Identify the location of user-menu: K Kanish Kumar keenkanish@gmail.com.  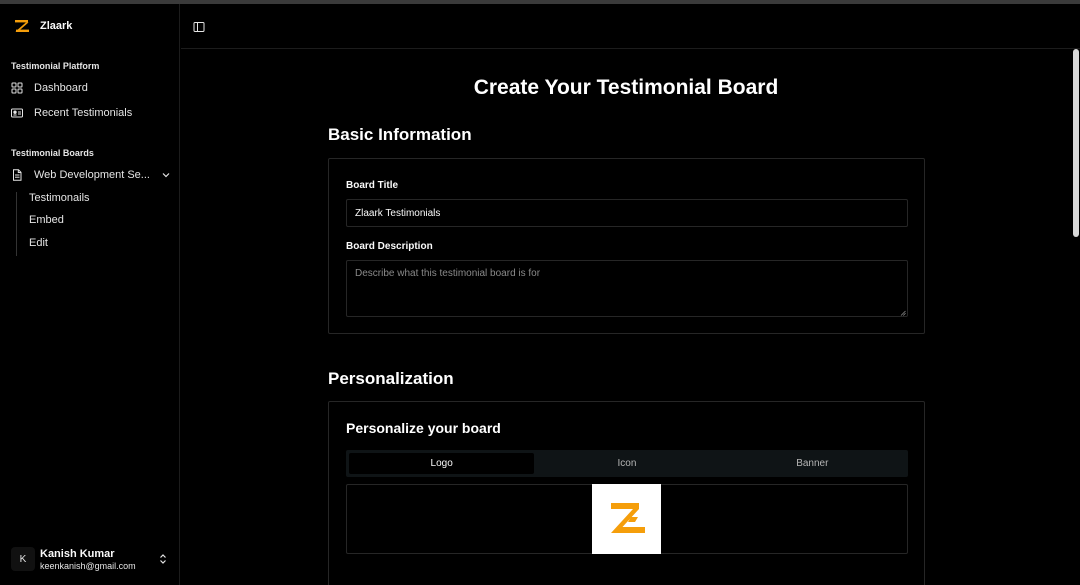
(91, 559).